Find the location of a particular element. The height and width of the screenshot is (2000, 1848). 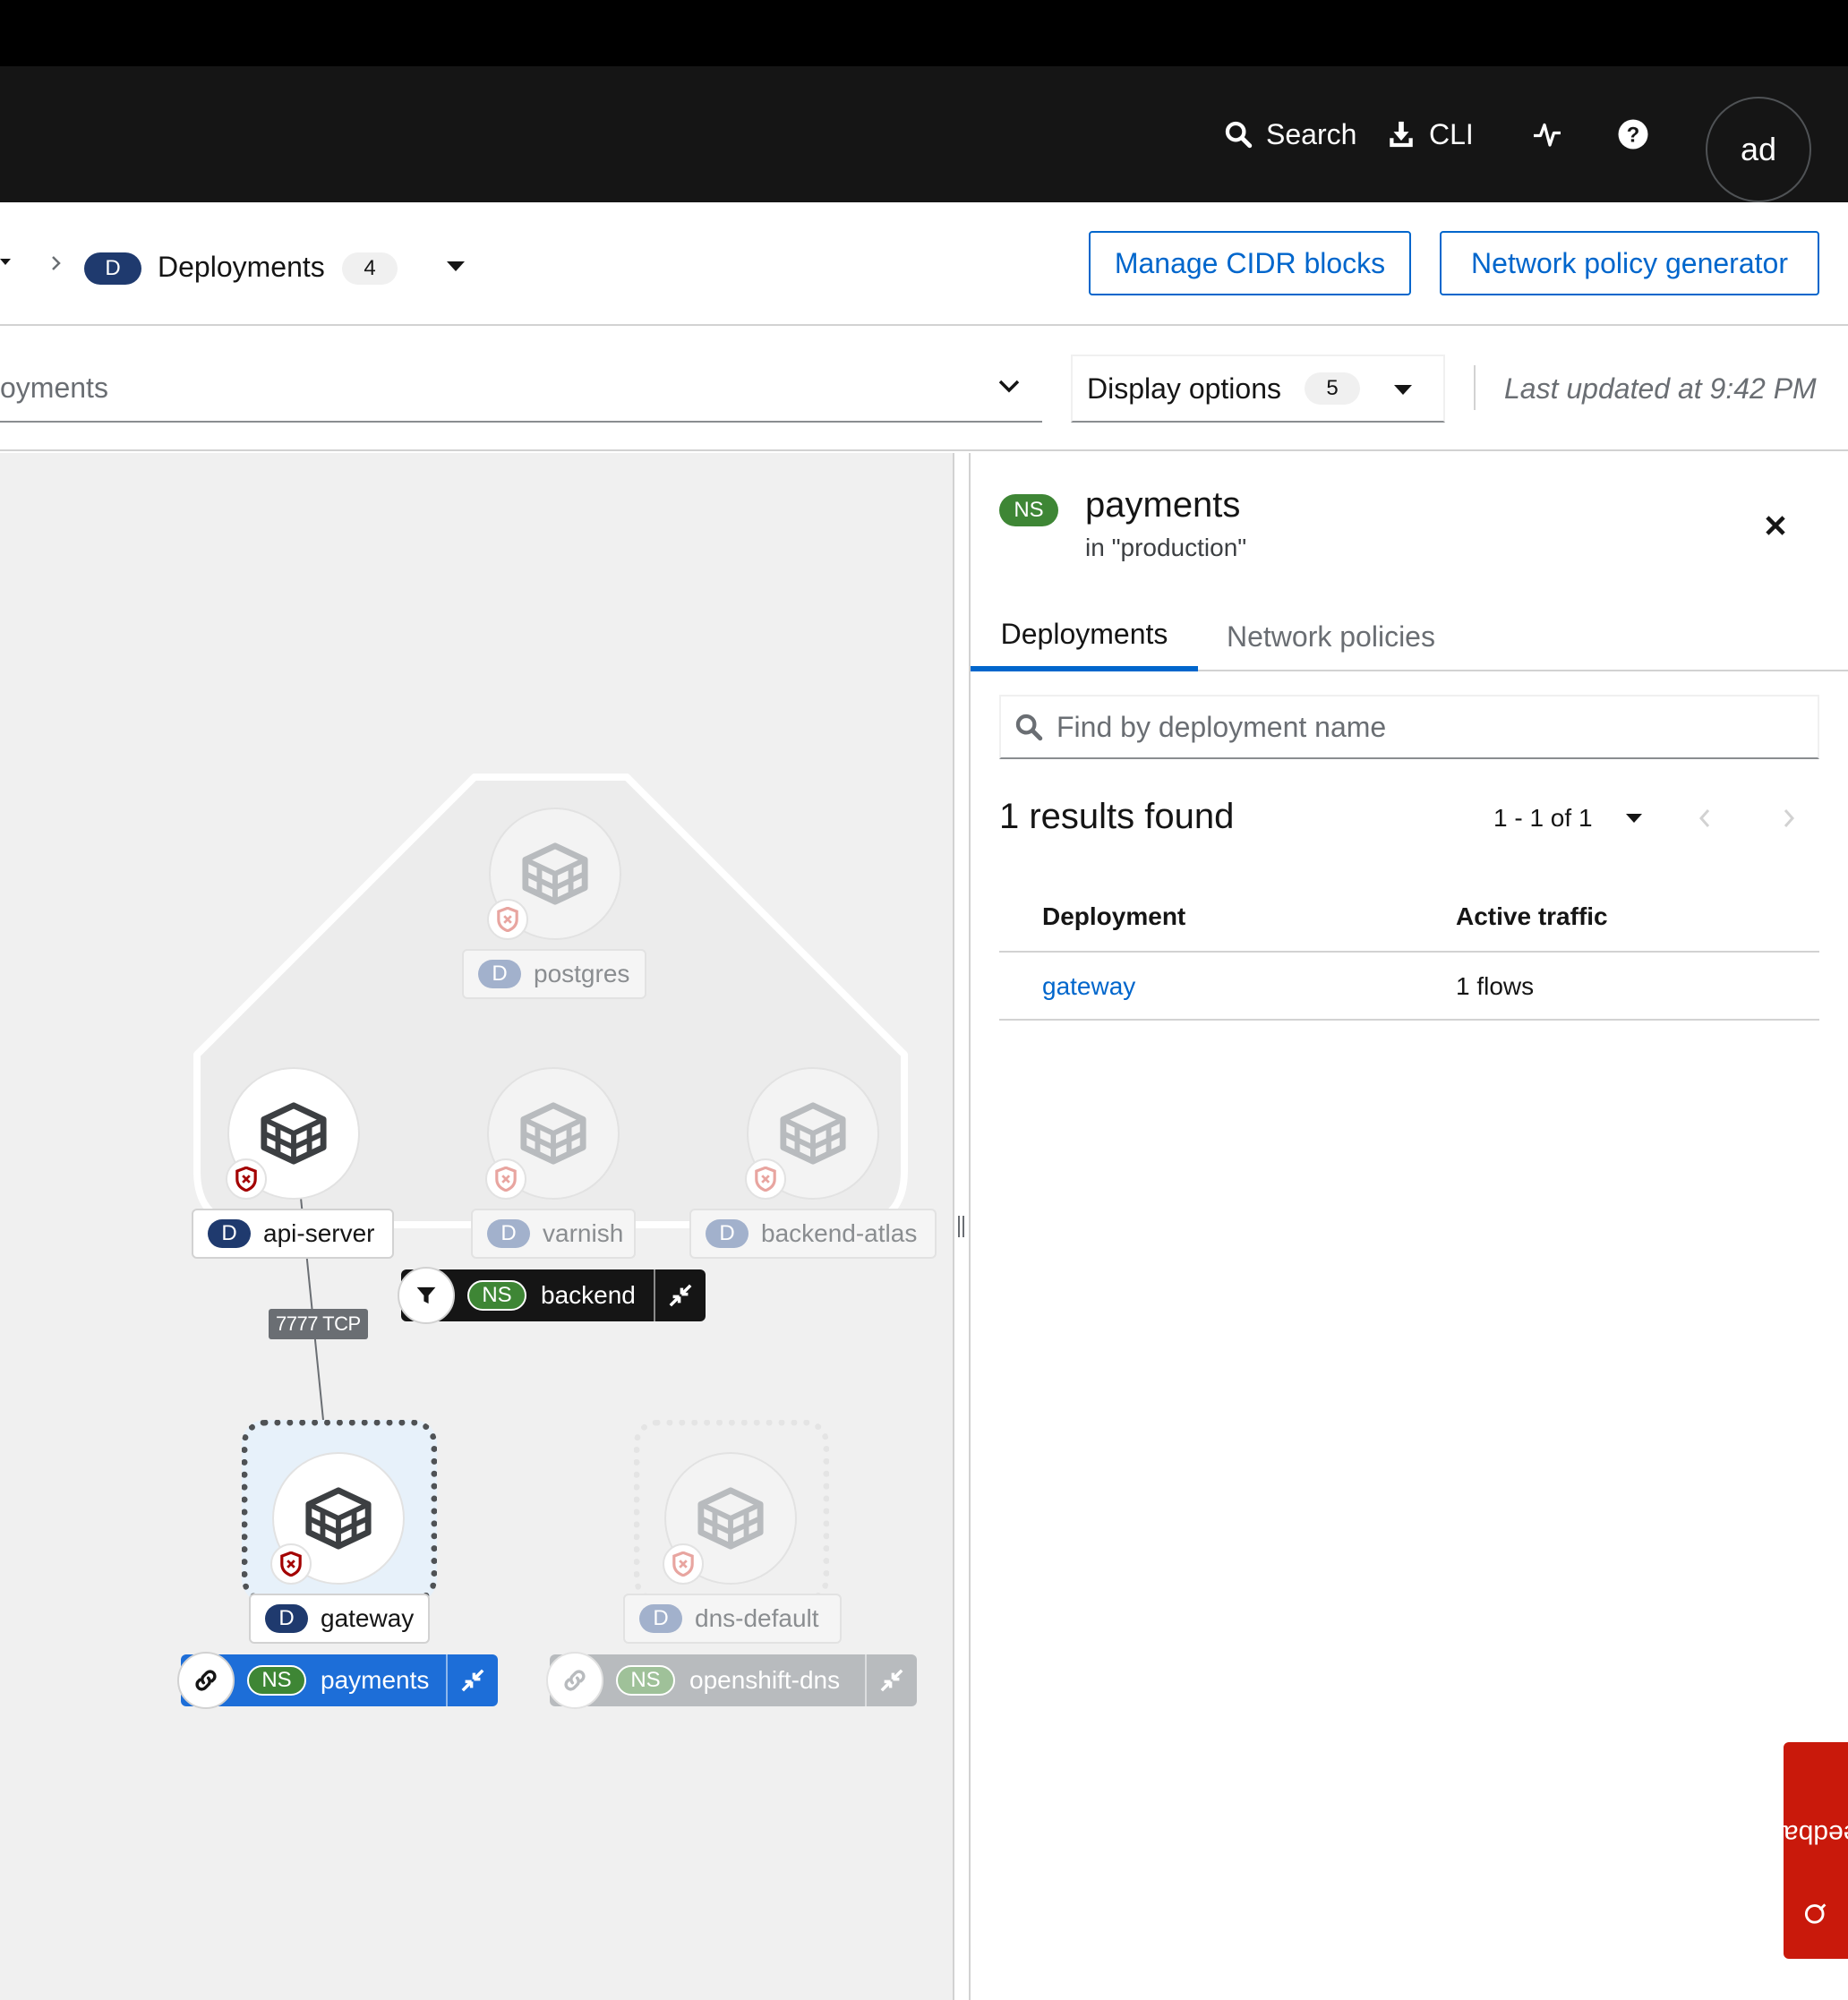

download-icon is located at coordinates (1401, 134).